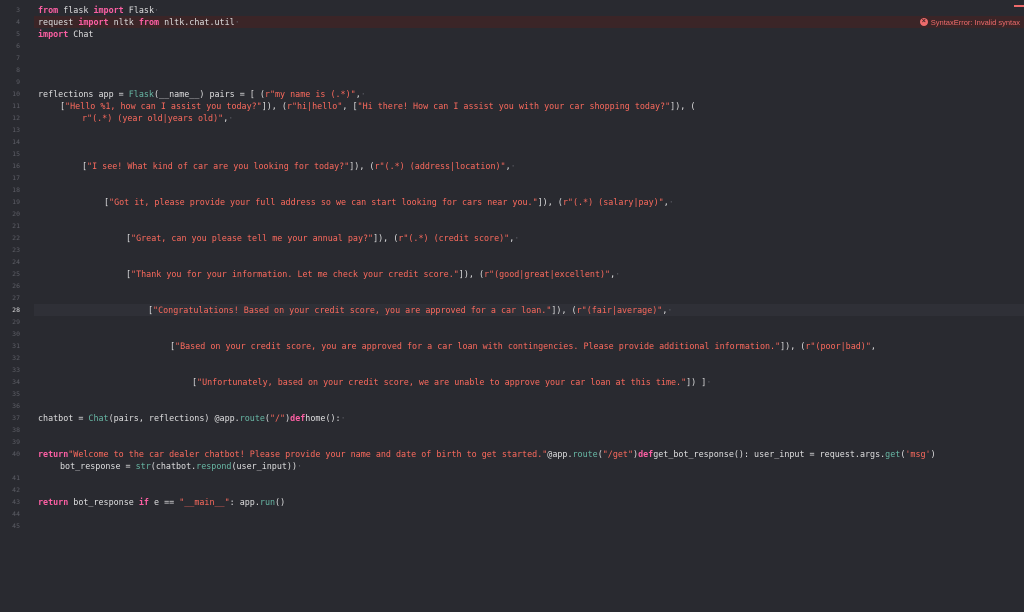 The image size is (1024, 612). I want to click on code-line: request import nltk from nltk.chat.util·, so click(529, 22).